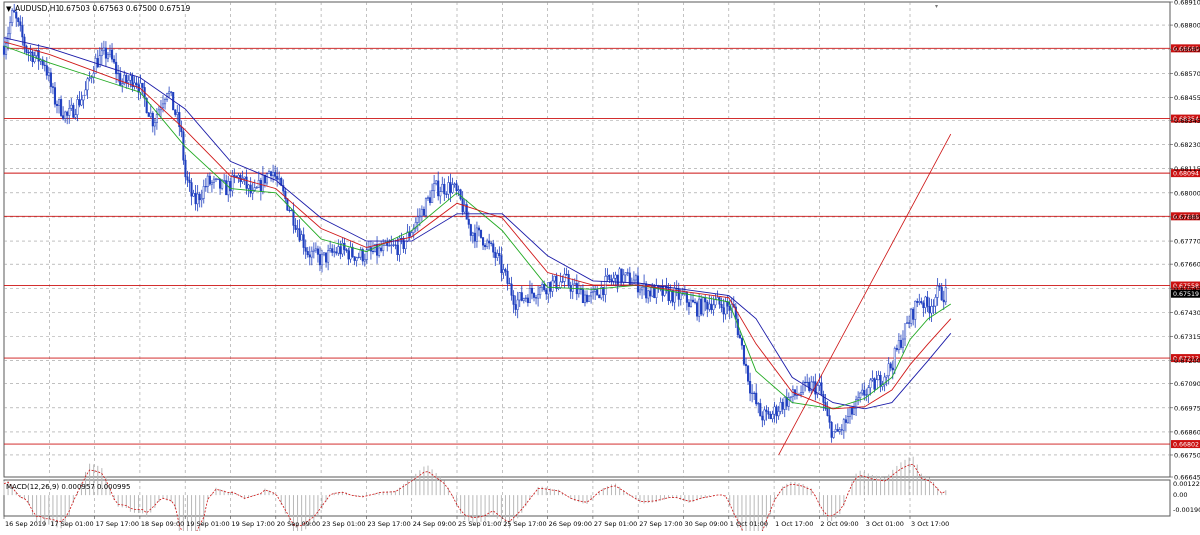 The height and width of the screenshot is (535, 1200). I want to click on macd-label: MACD(12,26,9) 0.000957 0.000995, so click(68, 487).